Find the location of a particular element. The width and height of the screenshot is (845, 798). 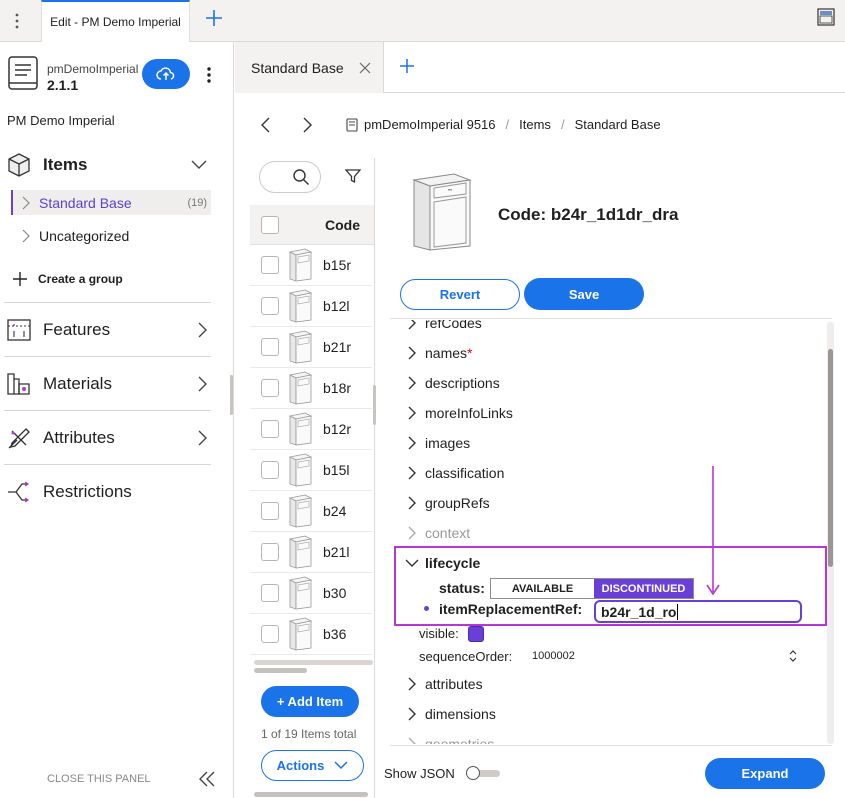

column-resize-handle is located at coordinates (374, 405).